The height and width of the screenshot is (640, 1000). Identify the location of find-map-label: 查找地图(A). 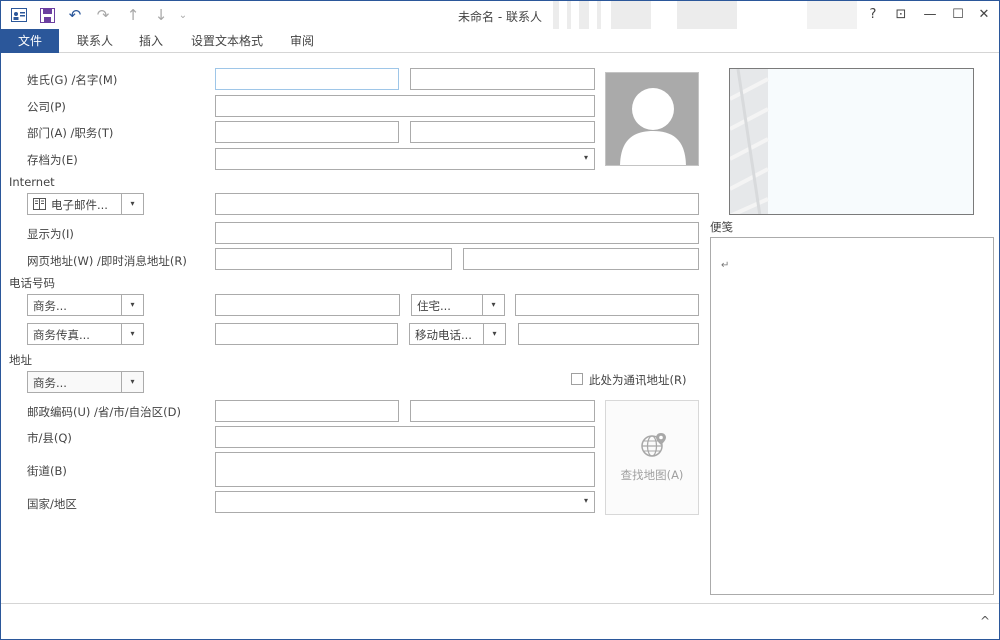
(652, 475).